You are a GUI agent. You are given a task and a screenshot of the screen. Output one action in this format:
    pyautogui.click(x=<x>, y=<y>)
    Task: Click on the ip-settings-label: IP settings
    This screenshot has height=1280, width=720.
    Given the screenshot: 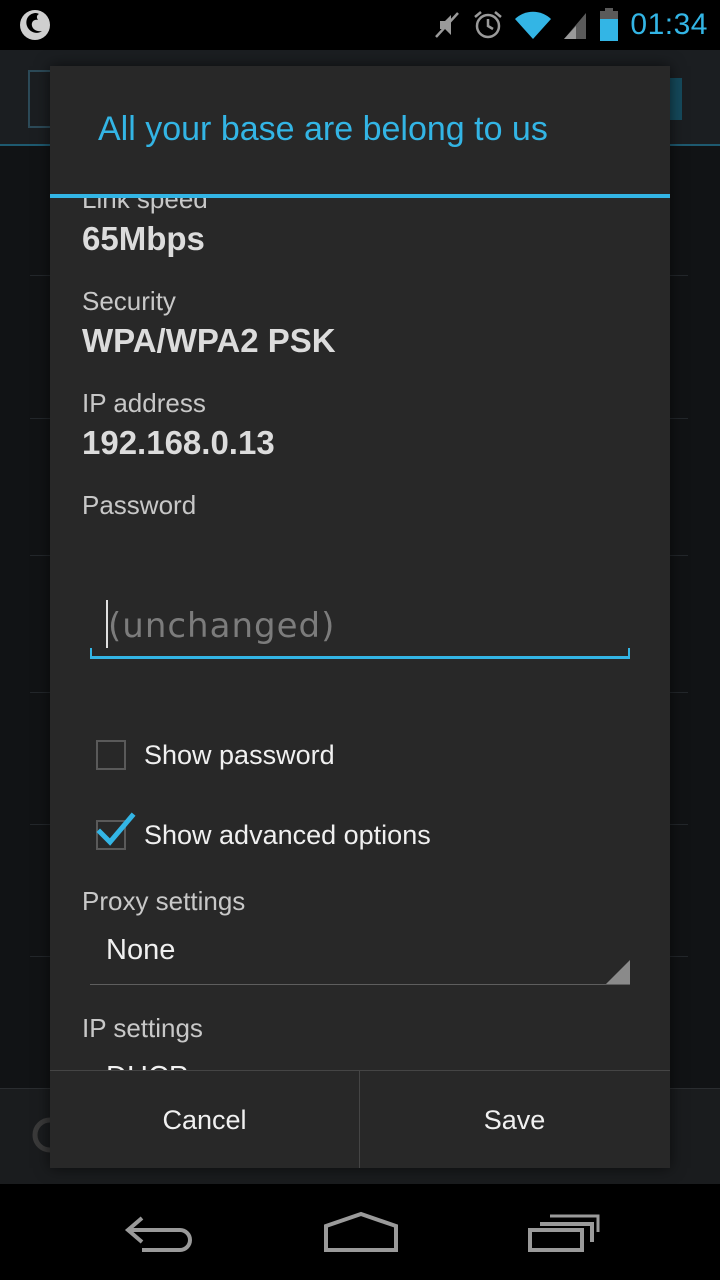 What is the action you would take?
    pyautogui.click(x=142, y=1028)
    